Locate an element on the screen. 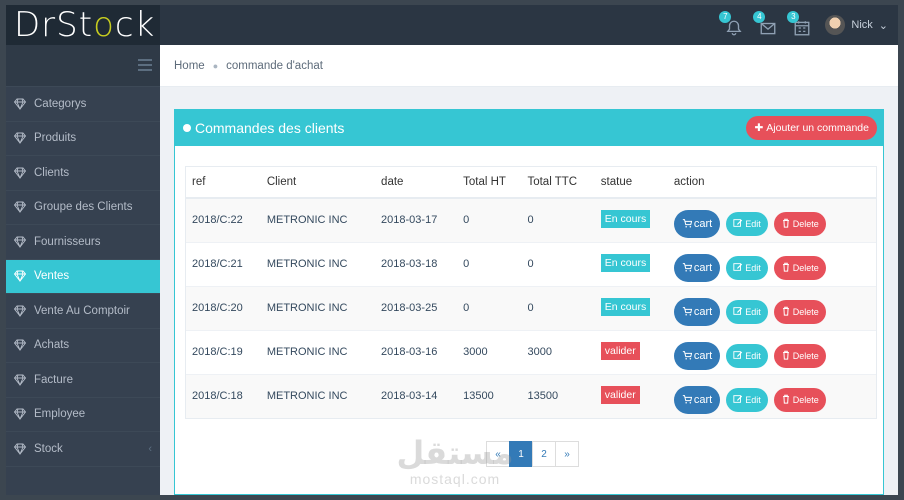  sidebar-item-achats: Achats is located at coordinates (83, 346).